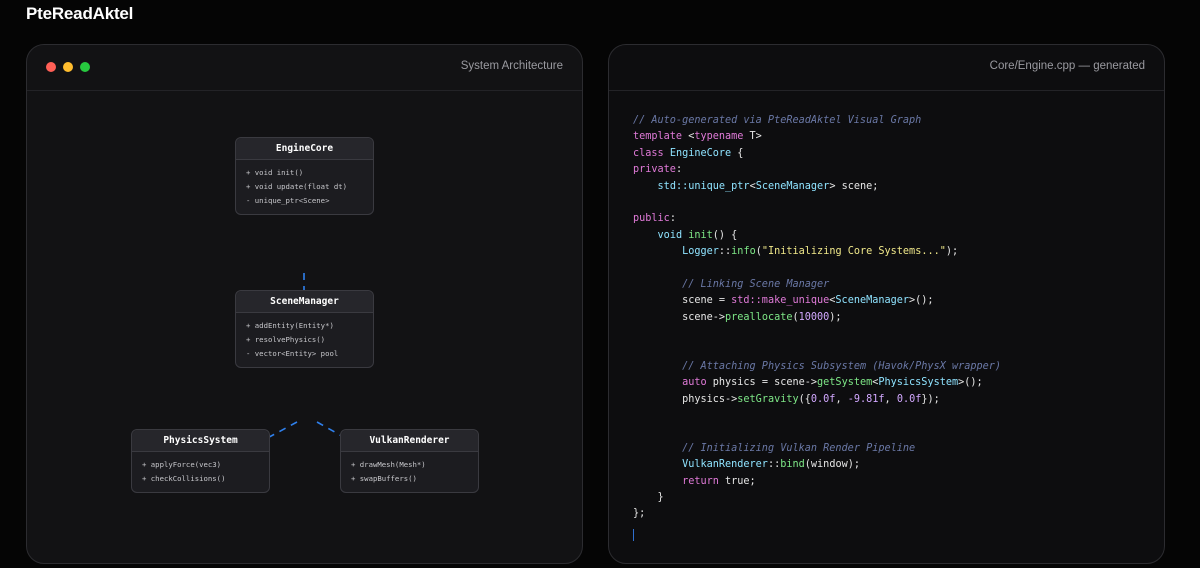 This screenshot has width=1200, height=568. I want to click on code-line: // Linking Scene Manager, so click(817, 285).